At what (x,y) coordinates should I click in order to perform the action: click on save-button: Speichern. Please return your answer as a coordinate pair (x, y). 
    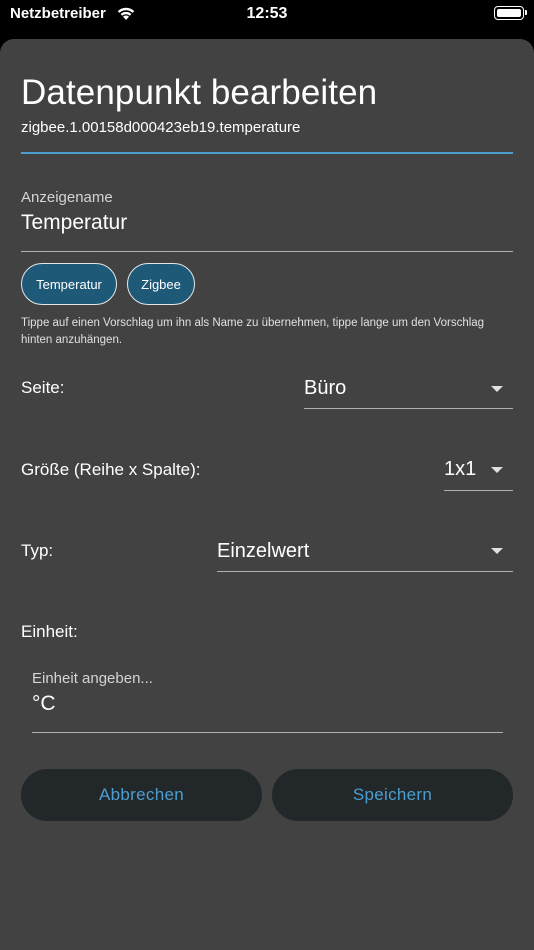
    Looking at the image, I should click on (392, 795).